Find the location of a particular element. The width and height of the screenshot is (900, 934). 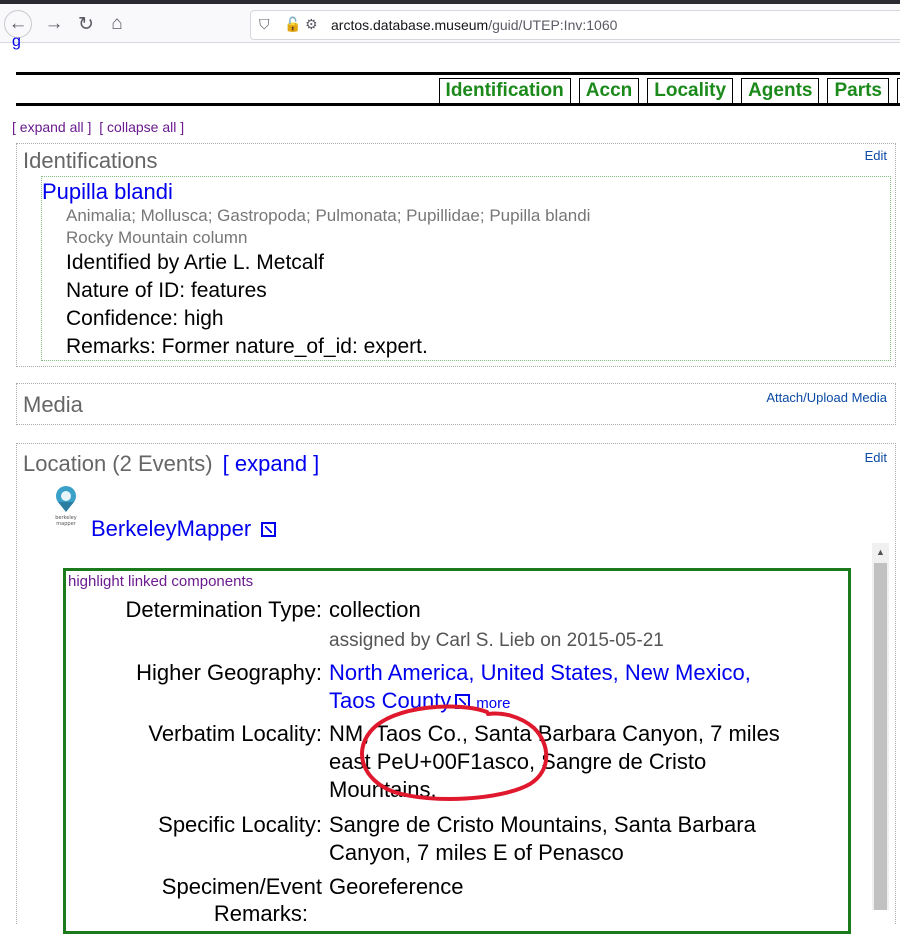

expand-all-link: [ expand all ] is located at coordinates (51, 127).